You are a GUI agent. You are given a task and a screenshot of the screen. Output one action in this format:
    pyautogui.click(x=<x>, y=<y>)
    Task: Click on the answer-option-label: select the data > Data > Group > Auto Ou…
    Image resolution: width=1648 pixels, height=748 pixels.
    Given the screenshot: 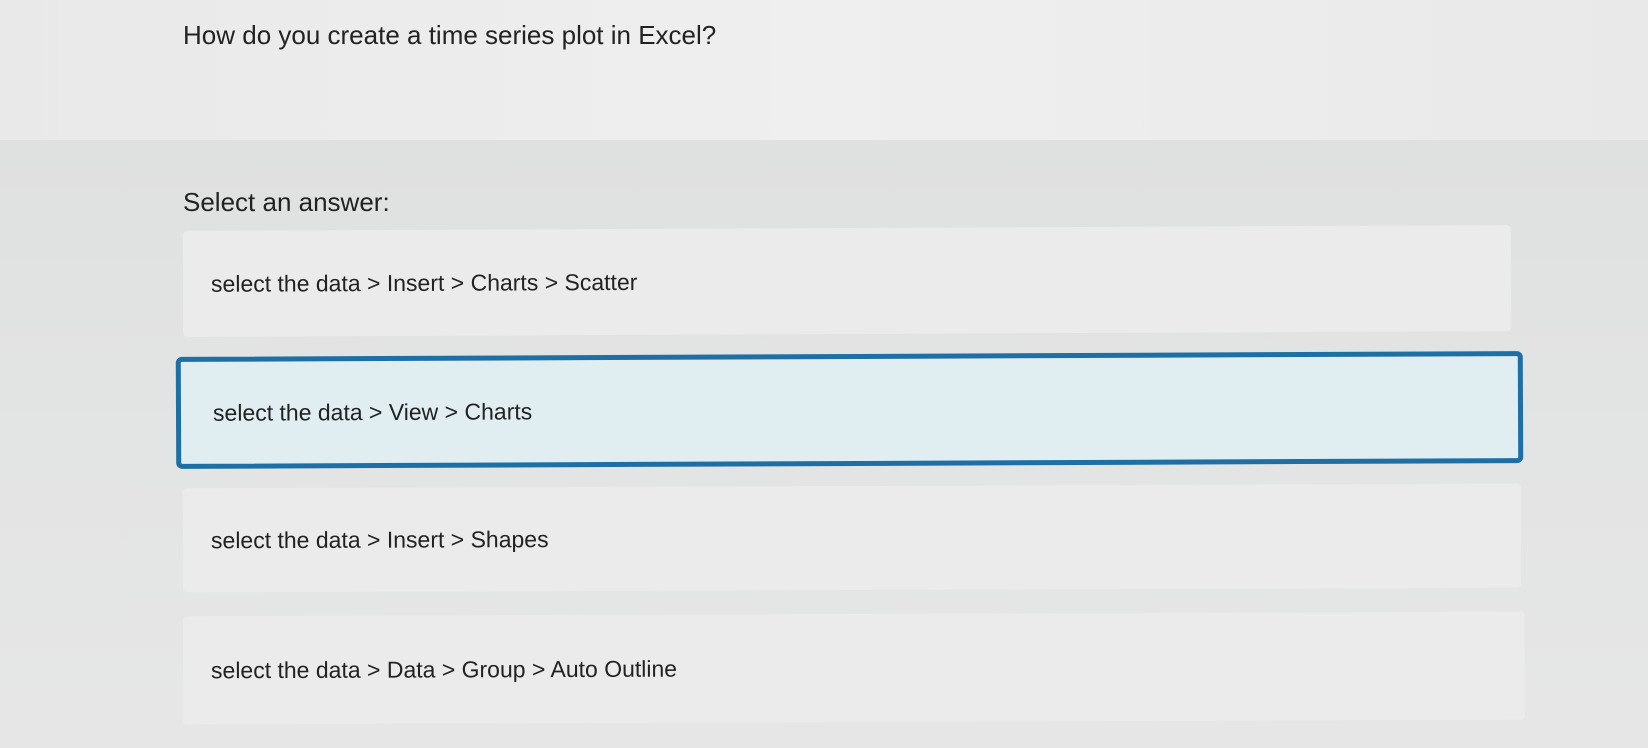 What is the action you would take?
    pyautogui.click(x=444, y=669)
    